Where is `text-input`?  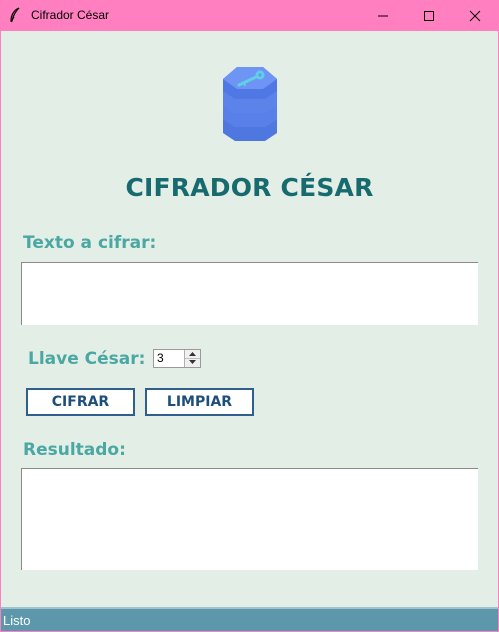
text-input is located at coordinates (249, 293).